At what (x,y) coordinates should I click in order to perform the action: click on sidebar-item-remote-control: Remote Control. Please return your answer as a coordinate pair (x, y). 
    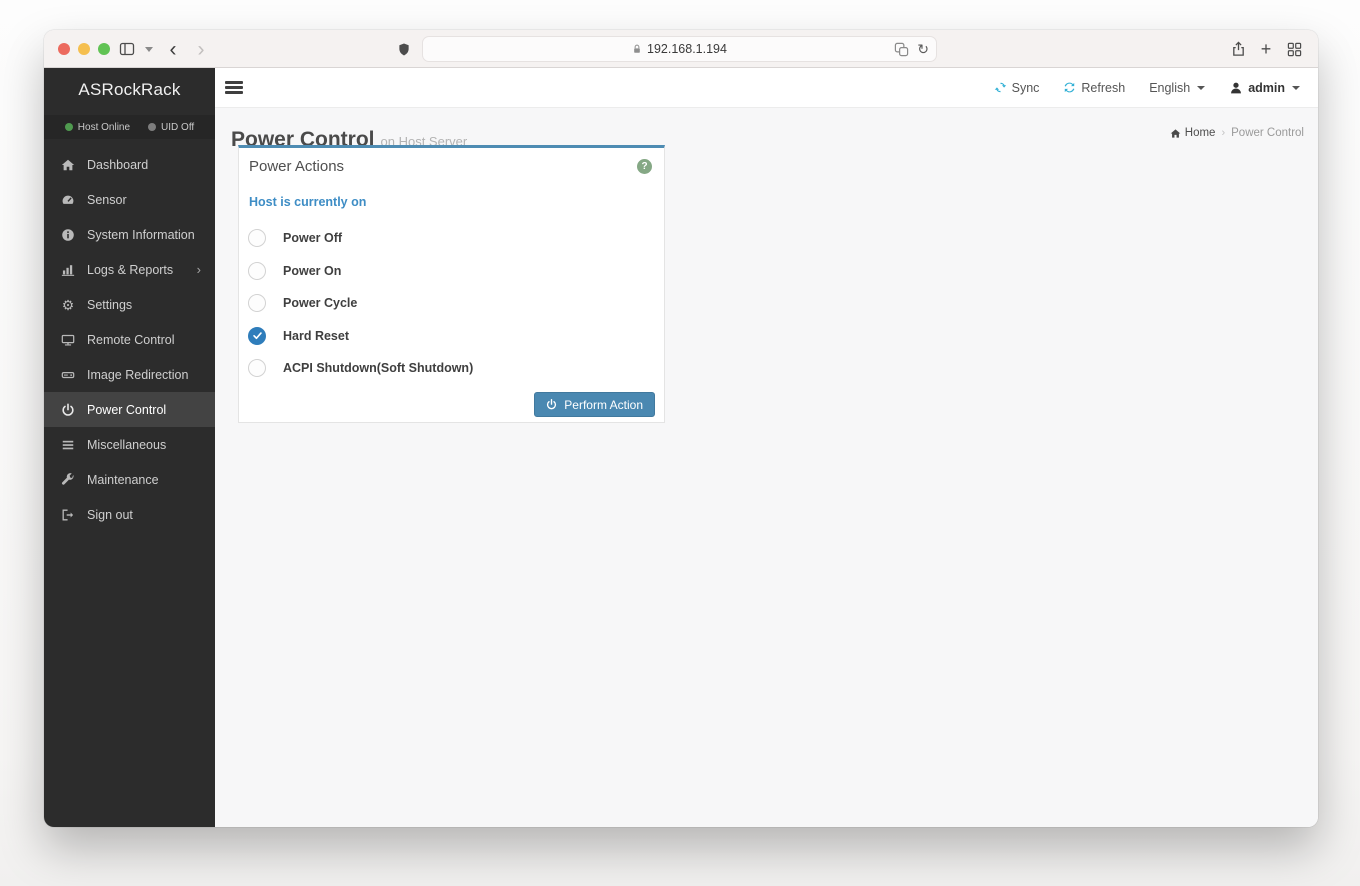
    Looking at the image, I should click on (129, 339).